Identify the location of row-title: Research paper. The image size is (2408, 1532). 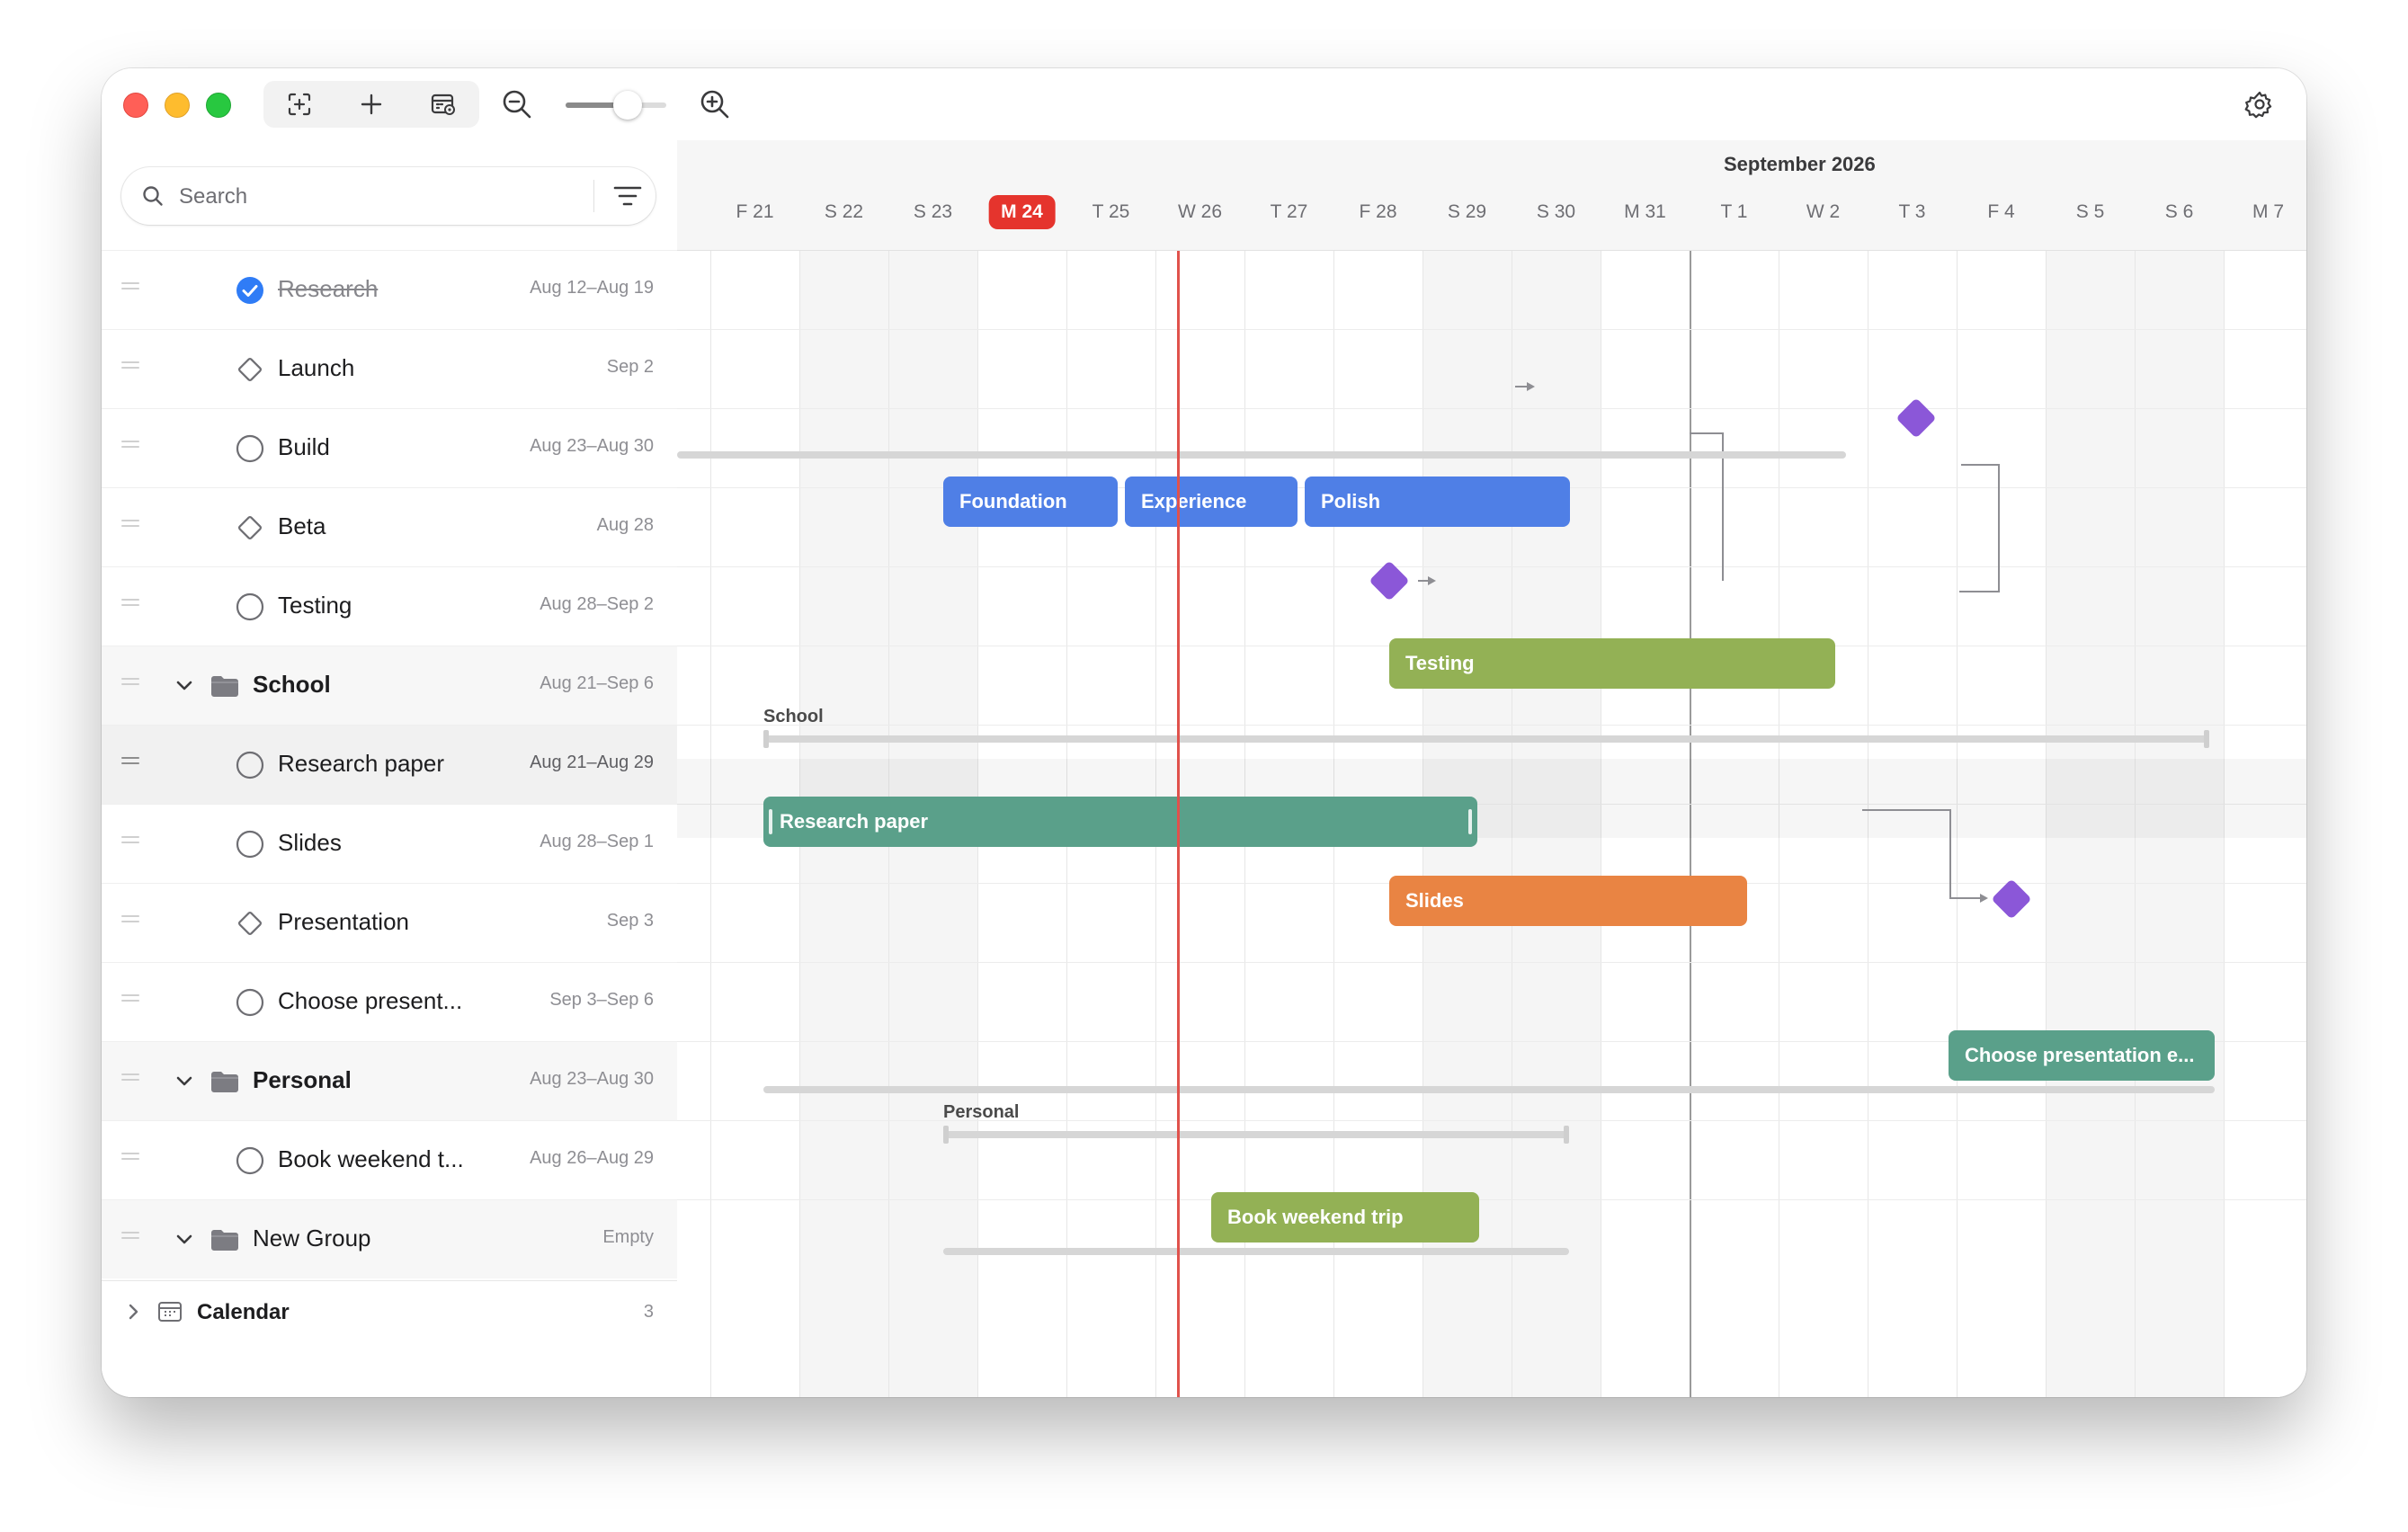
(361, 763).